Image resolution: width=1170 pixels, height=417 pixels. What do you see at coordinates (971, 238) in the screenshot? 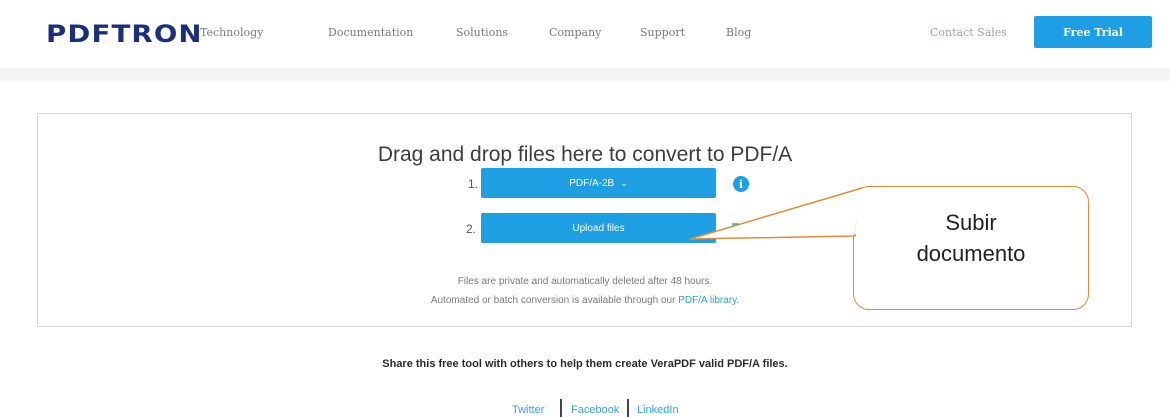
I see `callout-text: Subir documento` at bounding box center [971, 238].